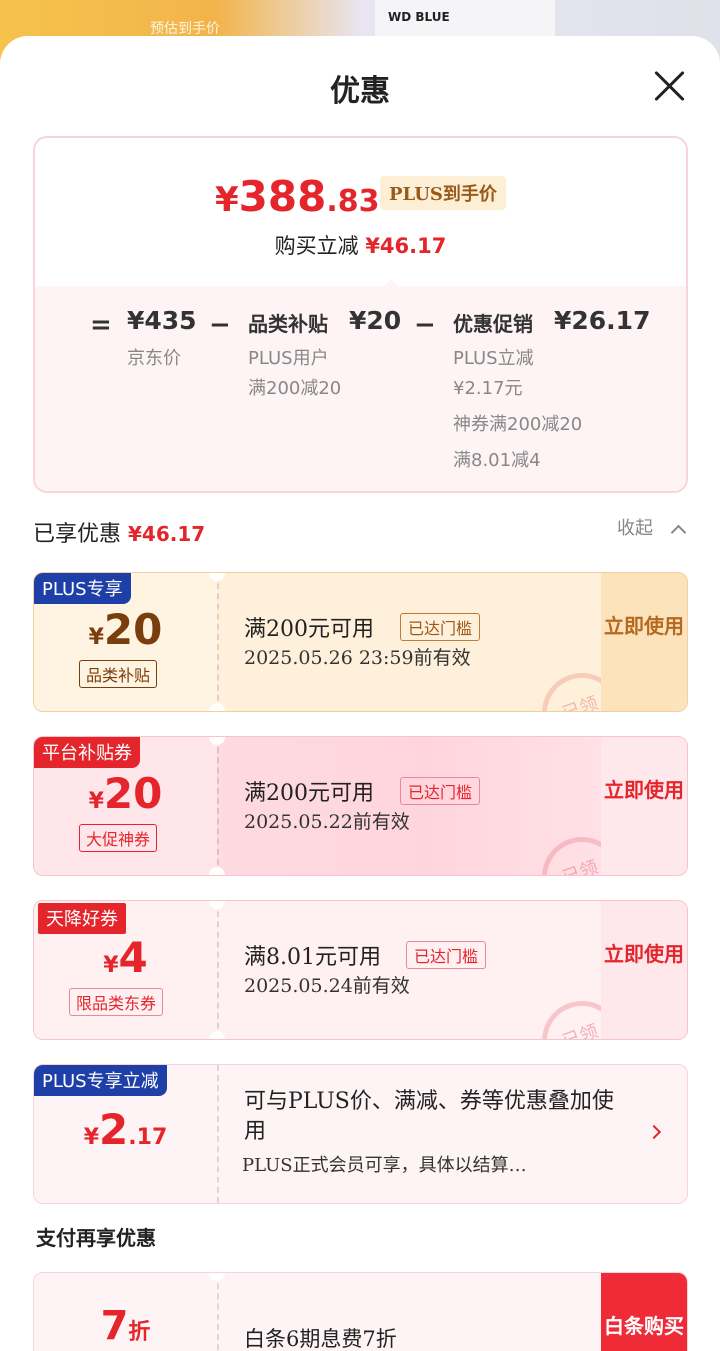 The width and height of the screenshot is (720, 1351). I want to click on jd-price-label: 京东价, so click(154, 358).